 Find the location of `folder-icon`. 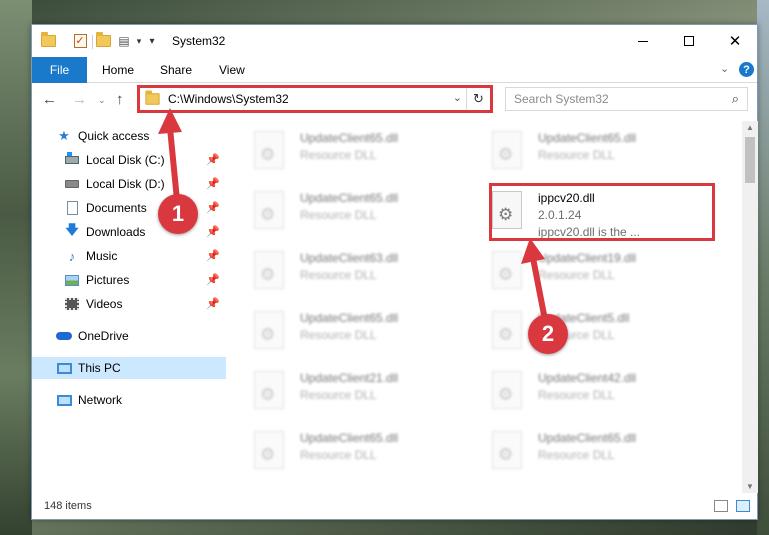

folder-icon is located at coordinates (48, 40).